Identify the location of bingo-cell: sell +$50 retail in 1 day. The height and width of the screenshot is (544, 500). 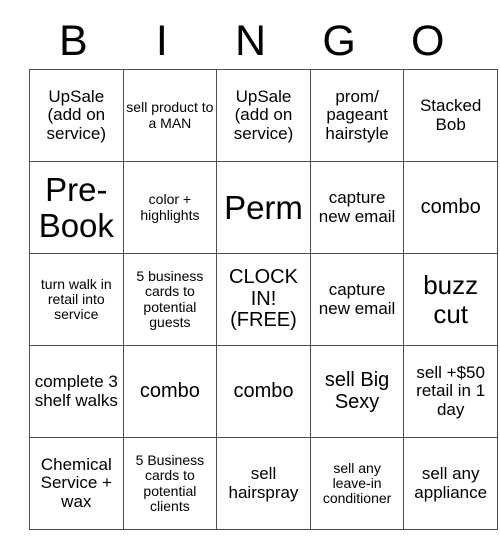
(450, 391).